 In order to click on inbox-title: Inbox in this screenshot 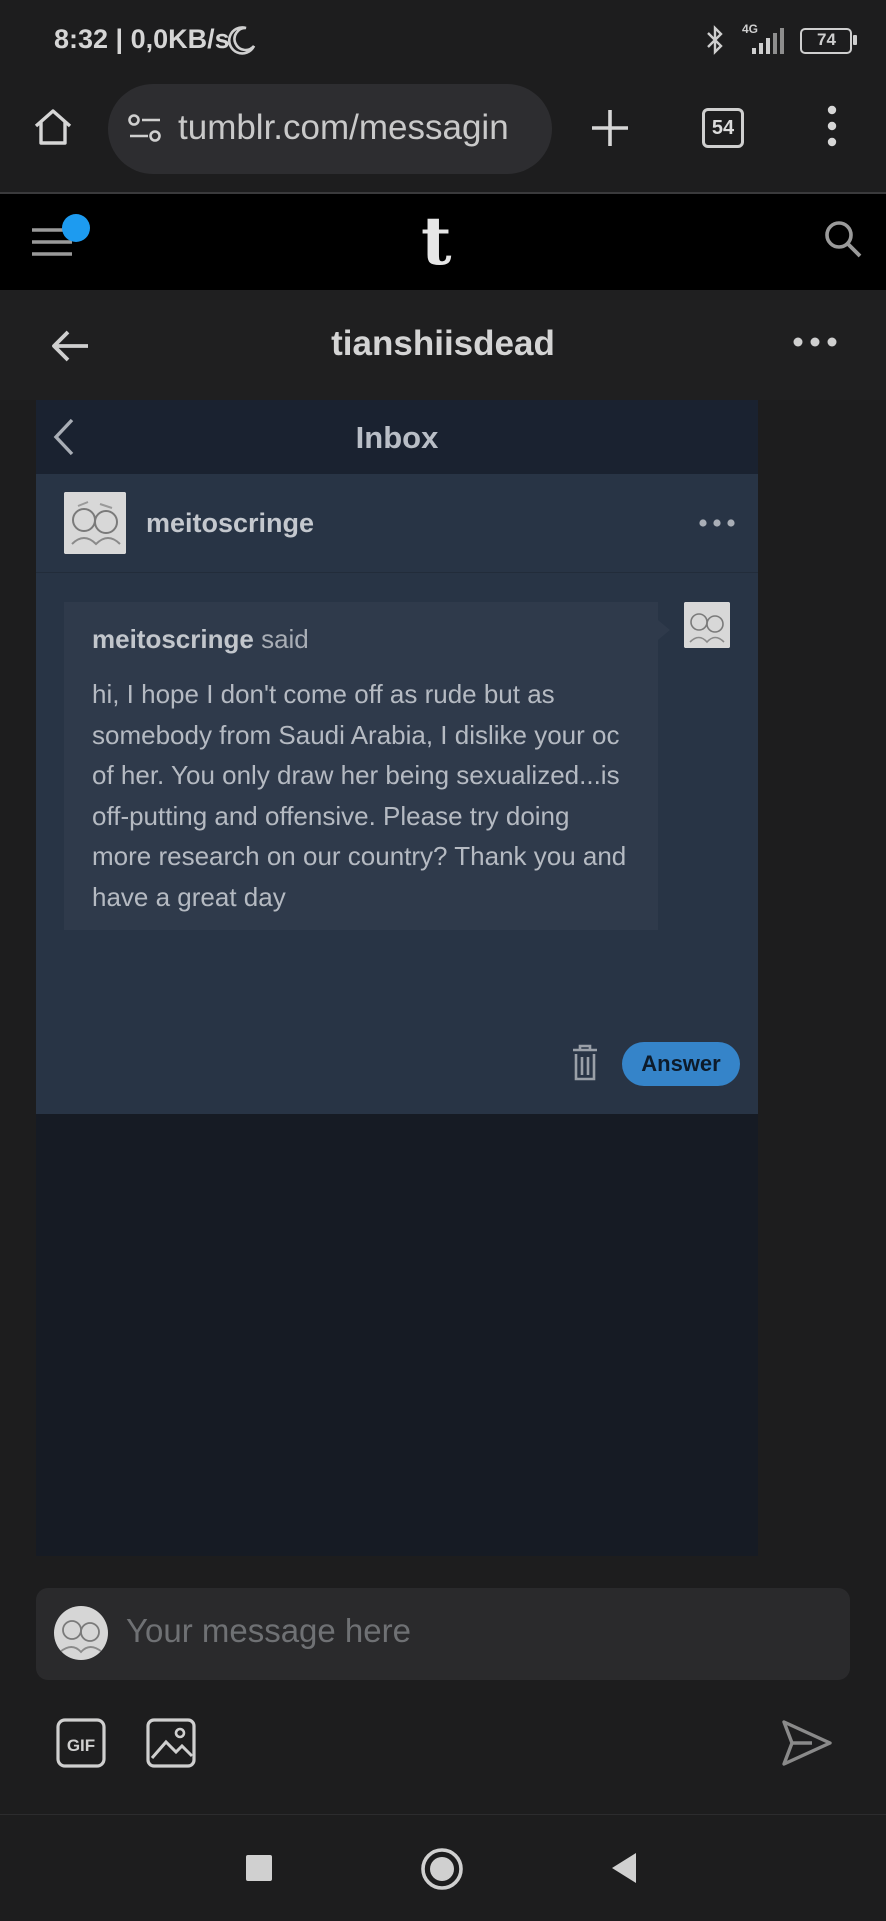, I will do `click(397, 437)`.